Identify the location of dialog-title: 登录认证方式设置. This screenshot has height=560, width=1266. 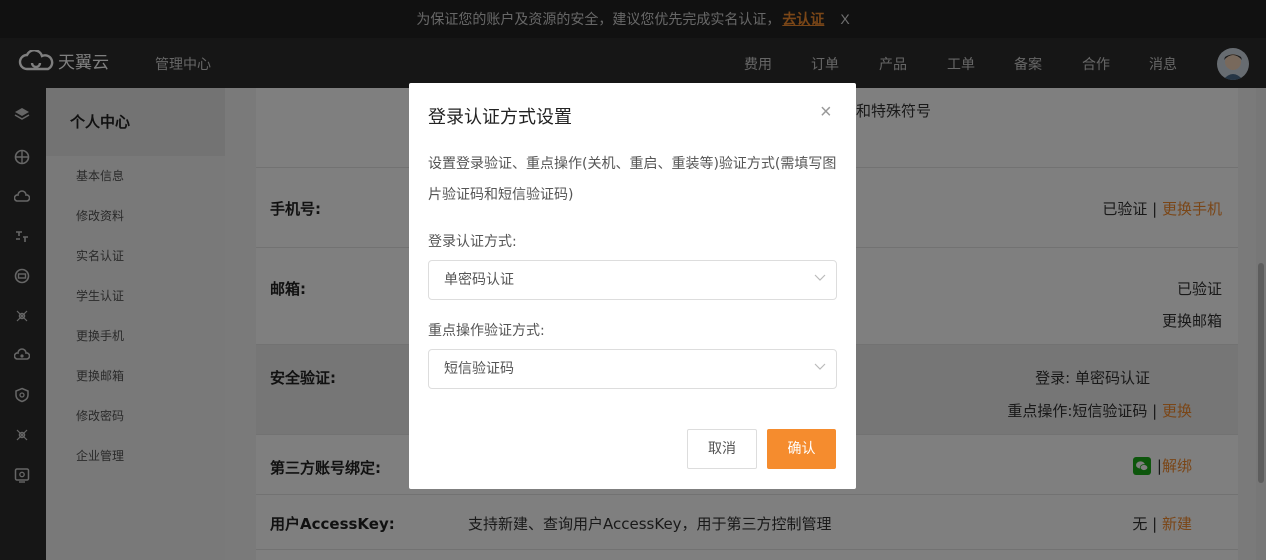
(500, 117).